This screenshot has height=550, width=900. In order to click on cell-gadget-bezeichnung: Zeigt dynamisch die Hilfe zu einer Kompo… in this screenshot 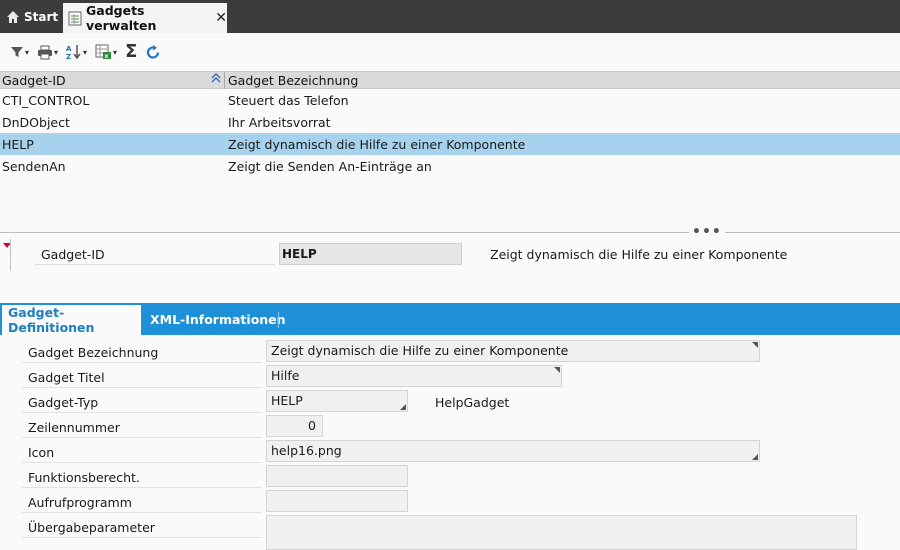, I will do `click(377, 144)`.